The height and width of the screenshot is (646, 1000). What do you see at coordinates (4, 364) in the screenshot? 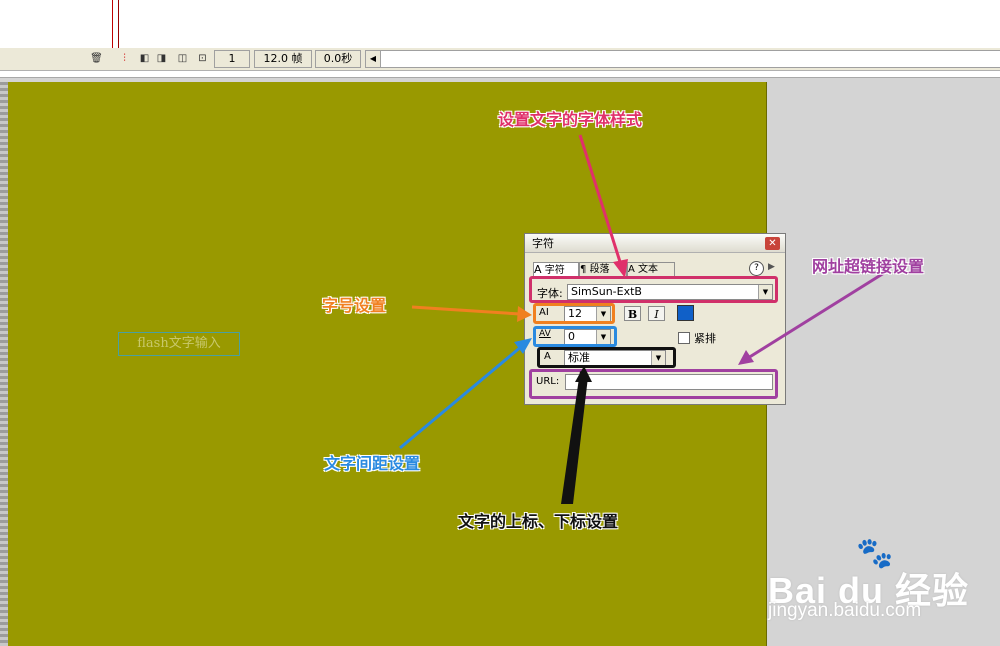
I see `left-ruler` at bounding box center [4, 364].